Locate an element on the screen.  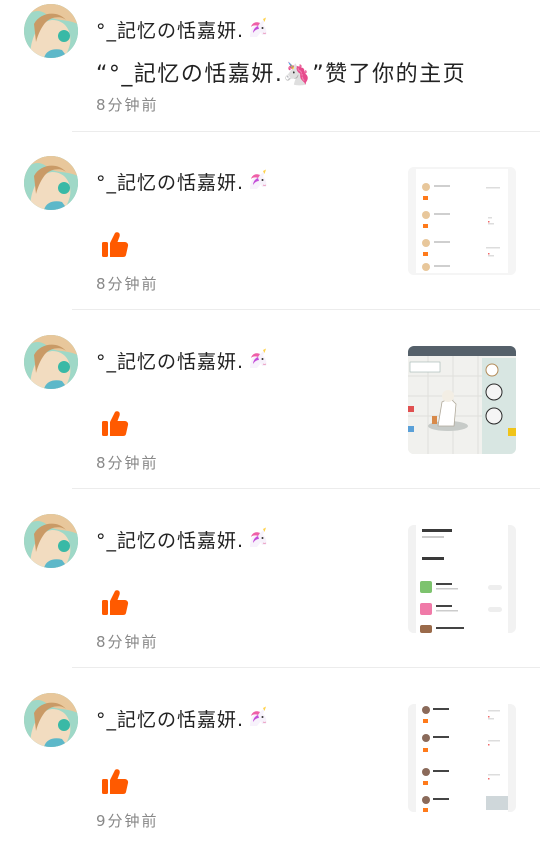
message-text: “°_記忆の恬嘉妍.🦄”赞了你的主页 is located at coordinates (281, 74).